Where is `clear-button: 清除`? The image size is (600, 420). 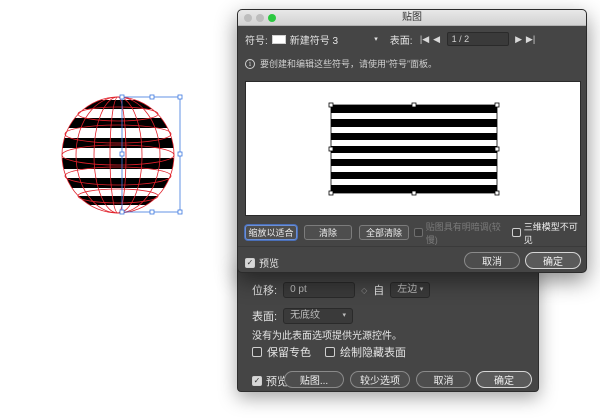
clear-button: 清除 is located at coordinates (328, 232).